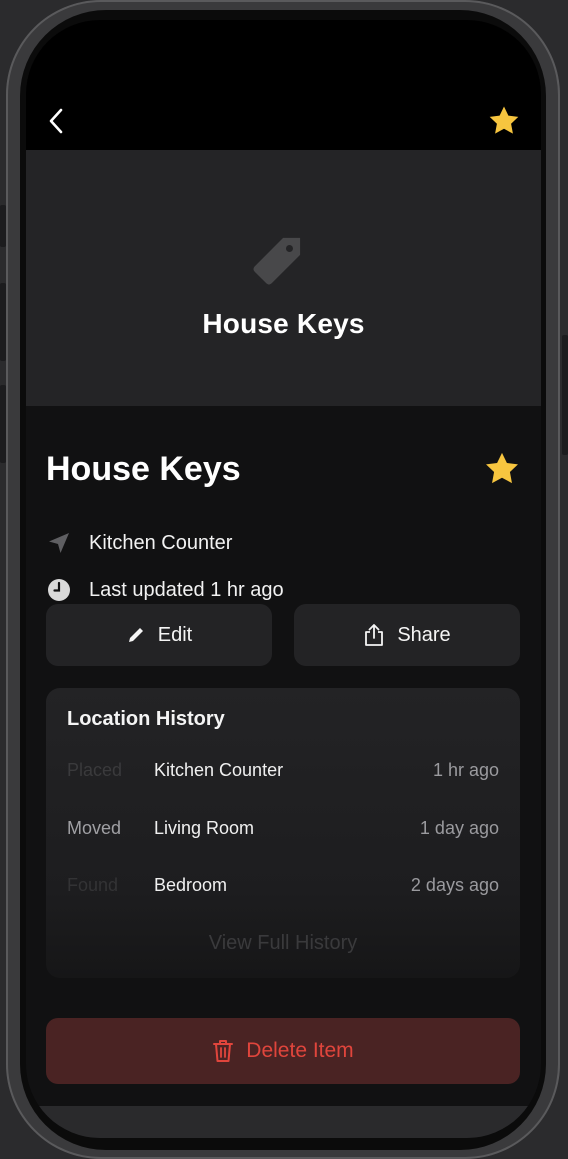 The height and width of the screenshot is (1159, 568). I want to click on back-button, so click(57, 121).